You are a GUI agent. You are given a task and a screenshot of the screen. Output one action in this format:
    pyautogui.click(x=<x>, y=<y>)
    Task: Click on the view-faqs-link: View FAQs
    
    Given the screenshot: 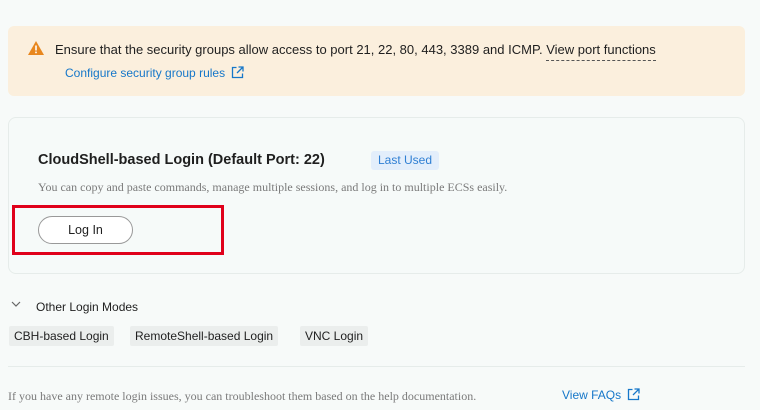 What is the action you would take?
    pyautogui.click(x=601, y=395)
    